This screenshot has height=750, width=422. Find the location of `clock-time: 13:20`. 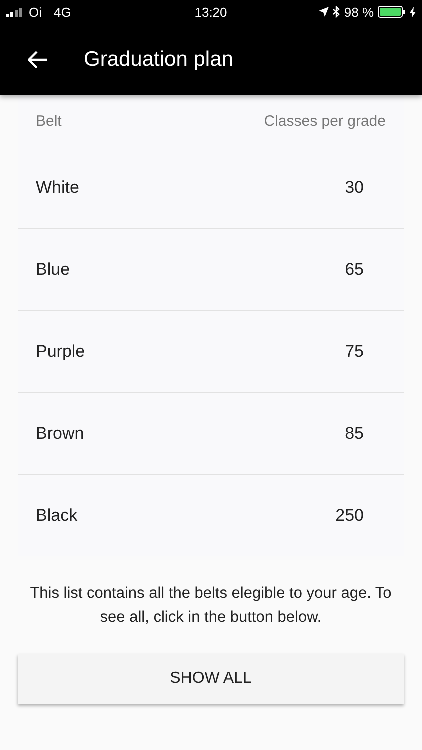

clock-time: 13:20 is located at coordinates (211, 12).